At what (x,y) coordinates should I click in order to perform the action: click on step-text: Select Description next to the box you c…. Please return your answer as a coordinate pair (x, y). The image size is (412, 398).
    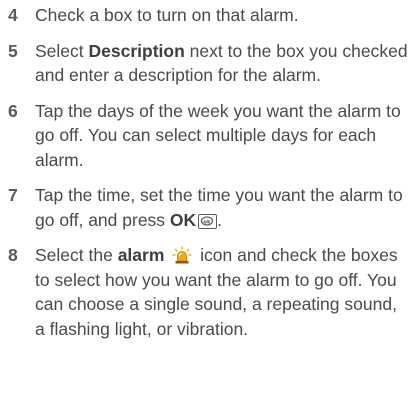
    Looking at the image, I should click on (221, 63).